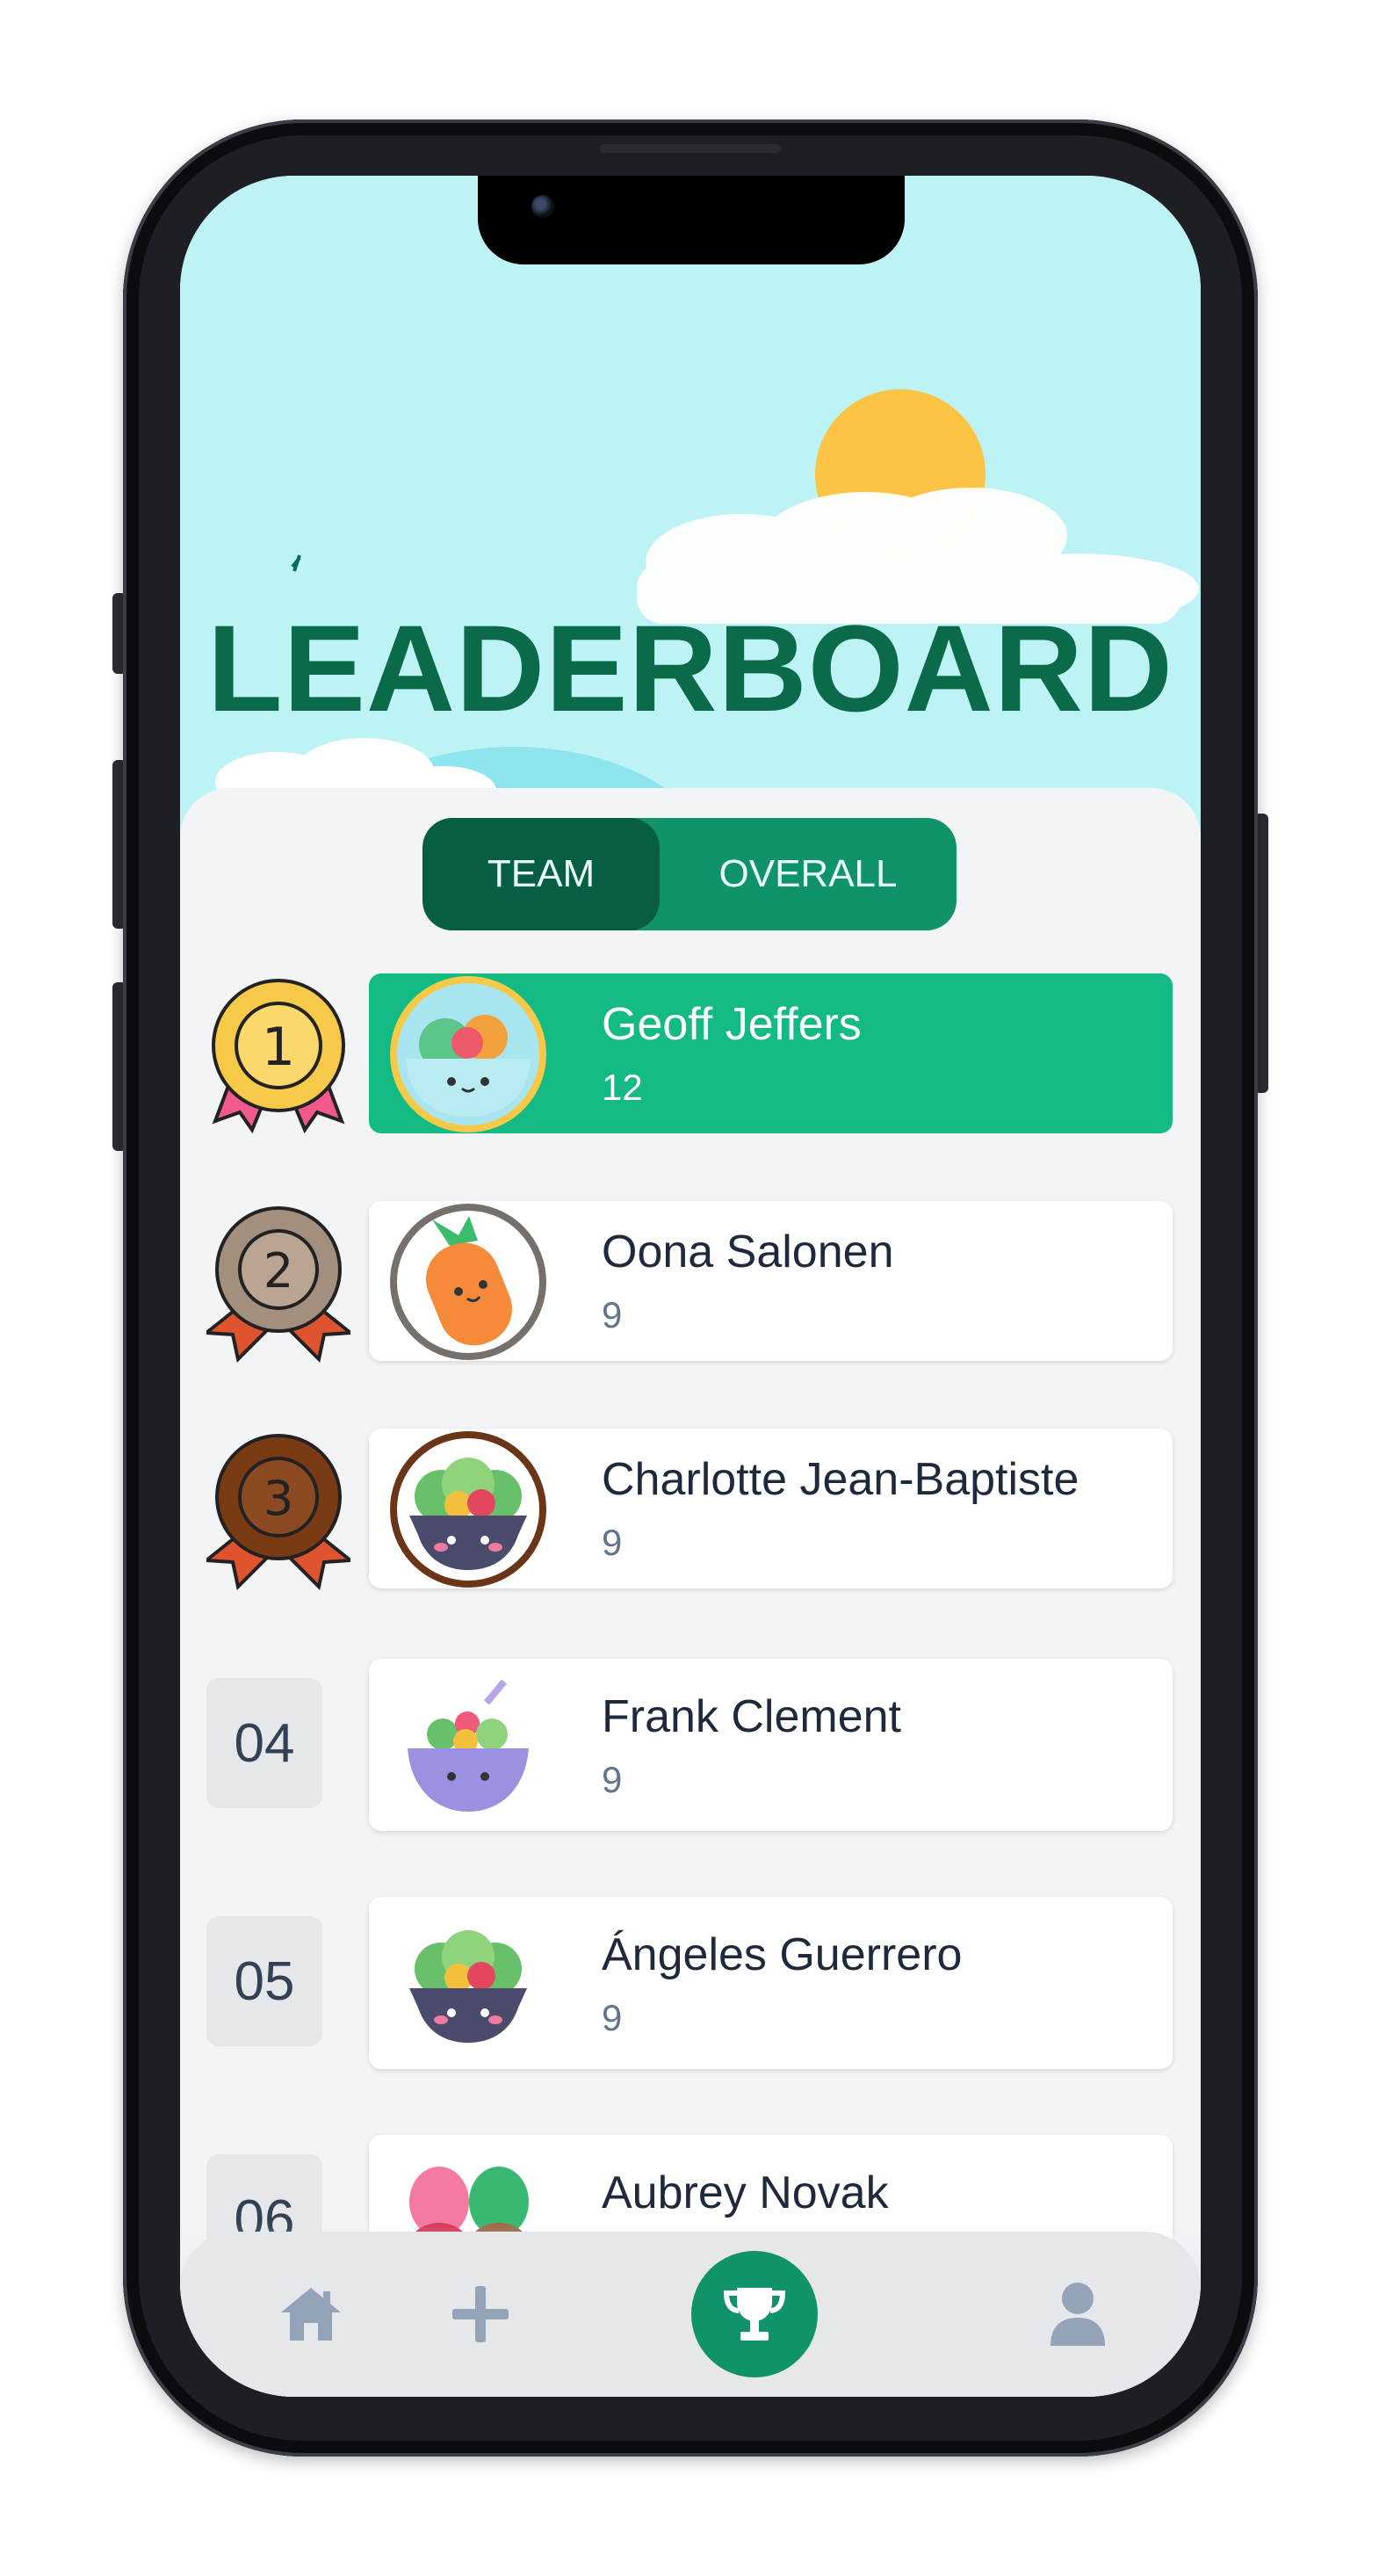 This screenshot has height=2576, width=1379. I want to click on silver-medal-icon: 2, so click(278, 1284).